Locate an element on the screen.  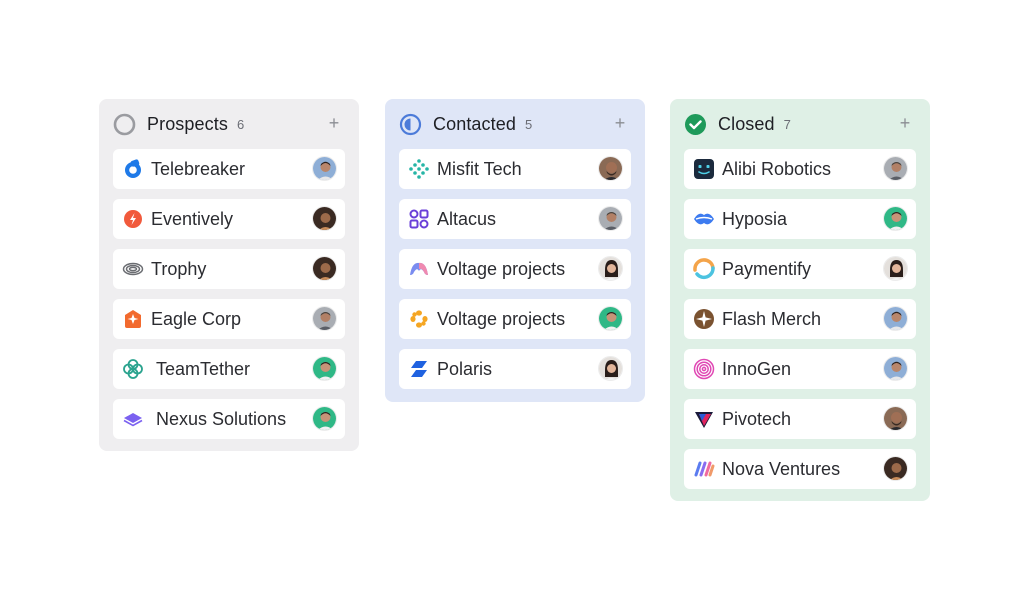
half-circle-icon is located at coordinates (410, 124).